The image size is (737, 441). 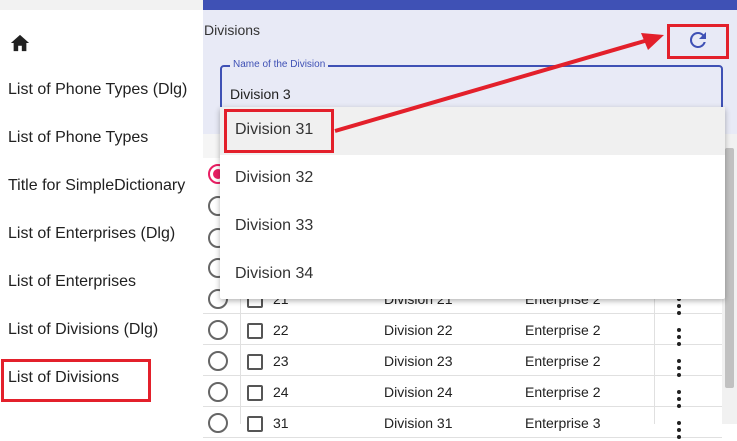 What do you see at coordinates (729, 268) in the screenshot?
I see `scrollbar-thumb` at bounding box center [729, 268].